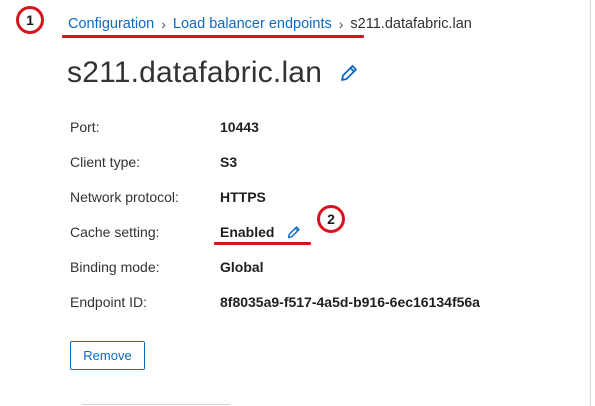 The image size is (595, 406). I want to click on annotation-marker-2: 2, so click(331, 219).